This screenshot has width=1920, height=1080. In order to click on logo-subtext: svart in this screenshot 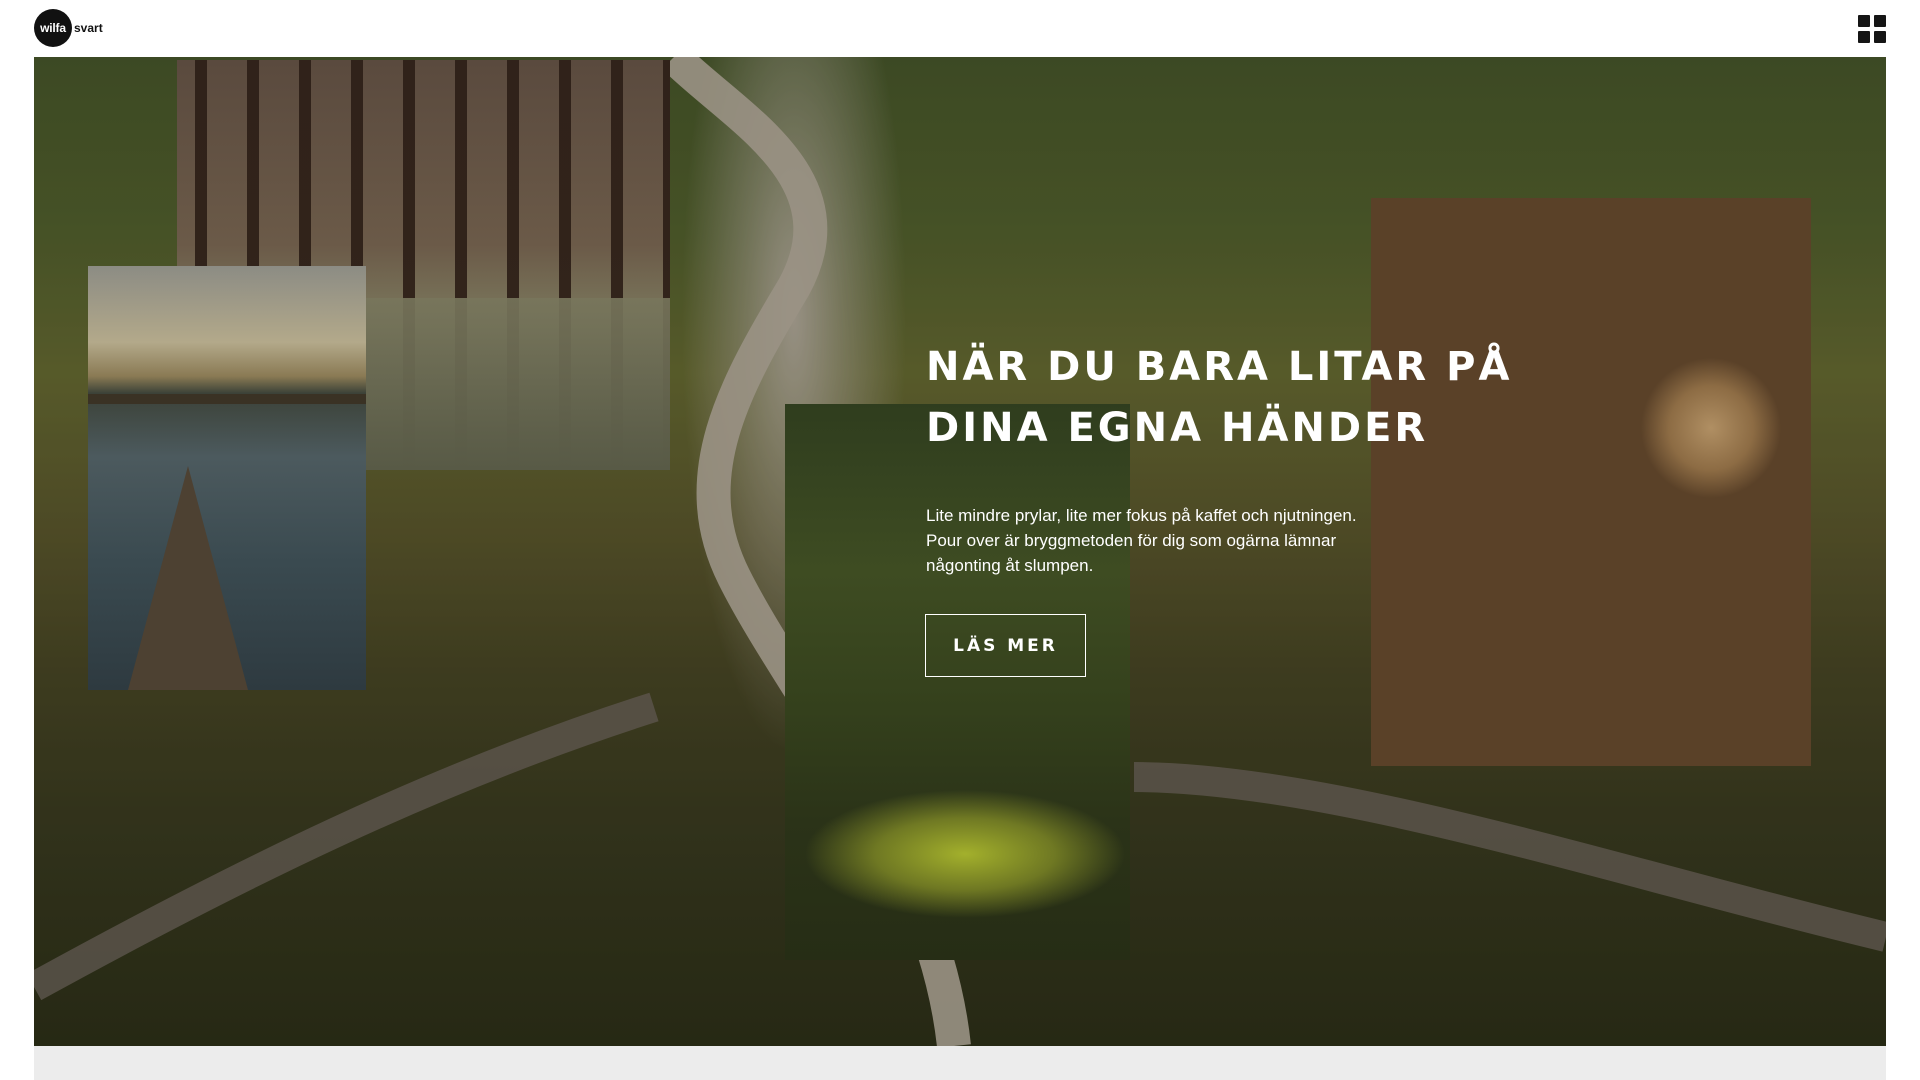, I will do `click(88, 28)`.